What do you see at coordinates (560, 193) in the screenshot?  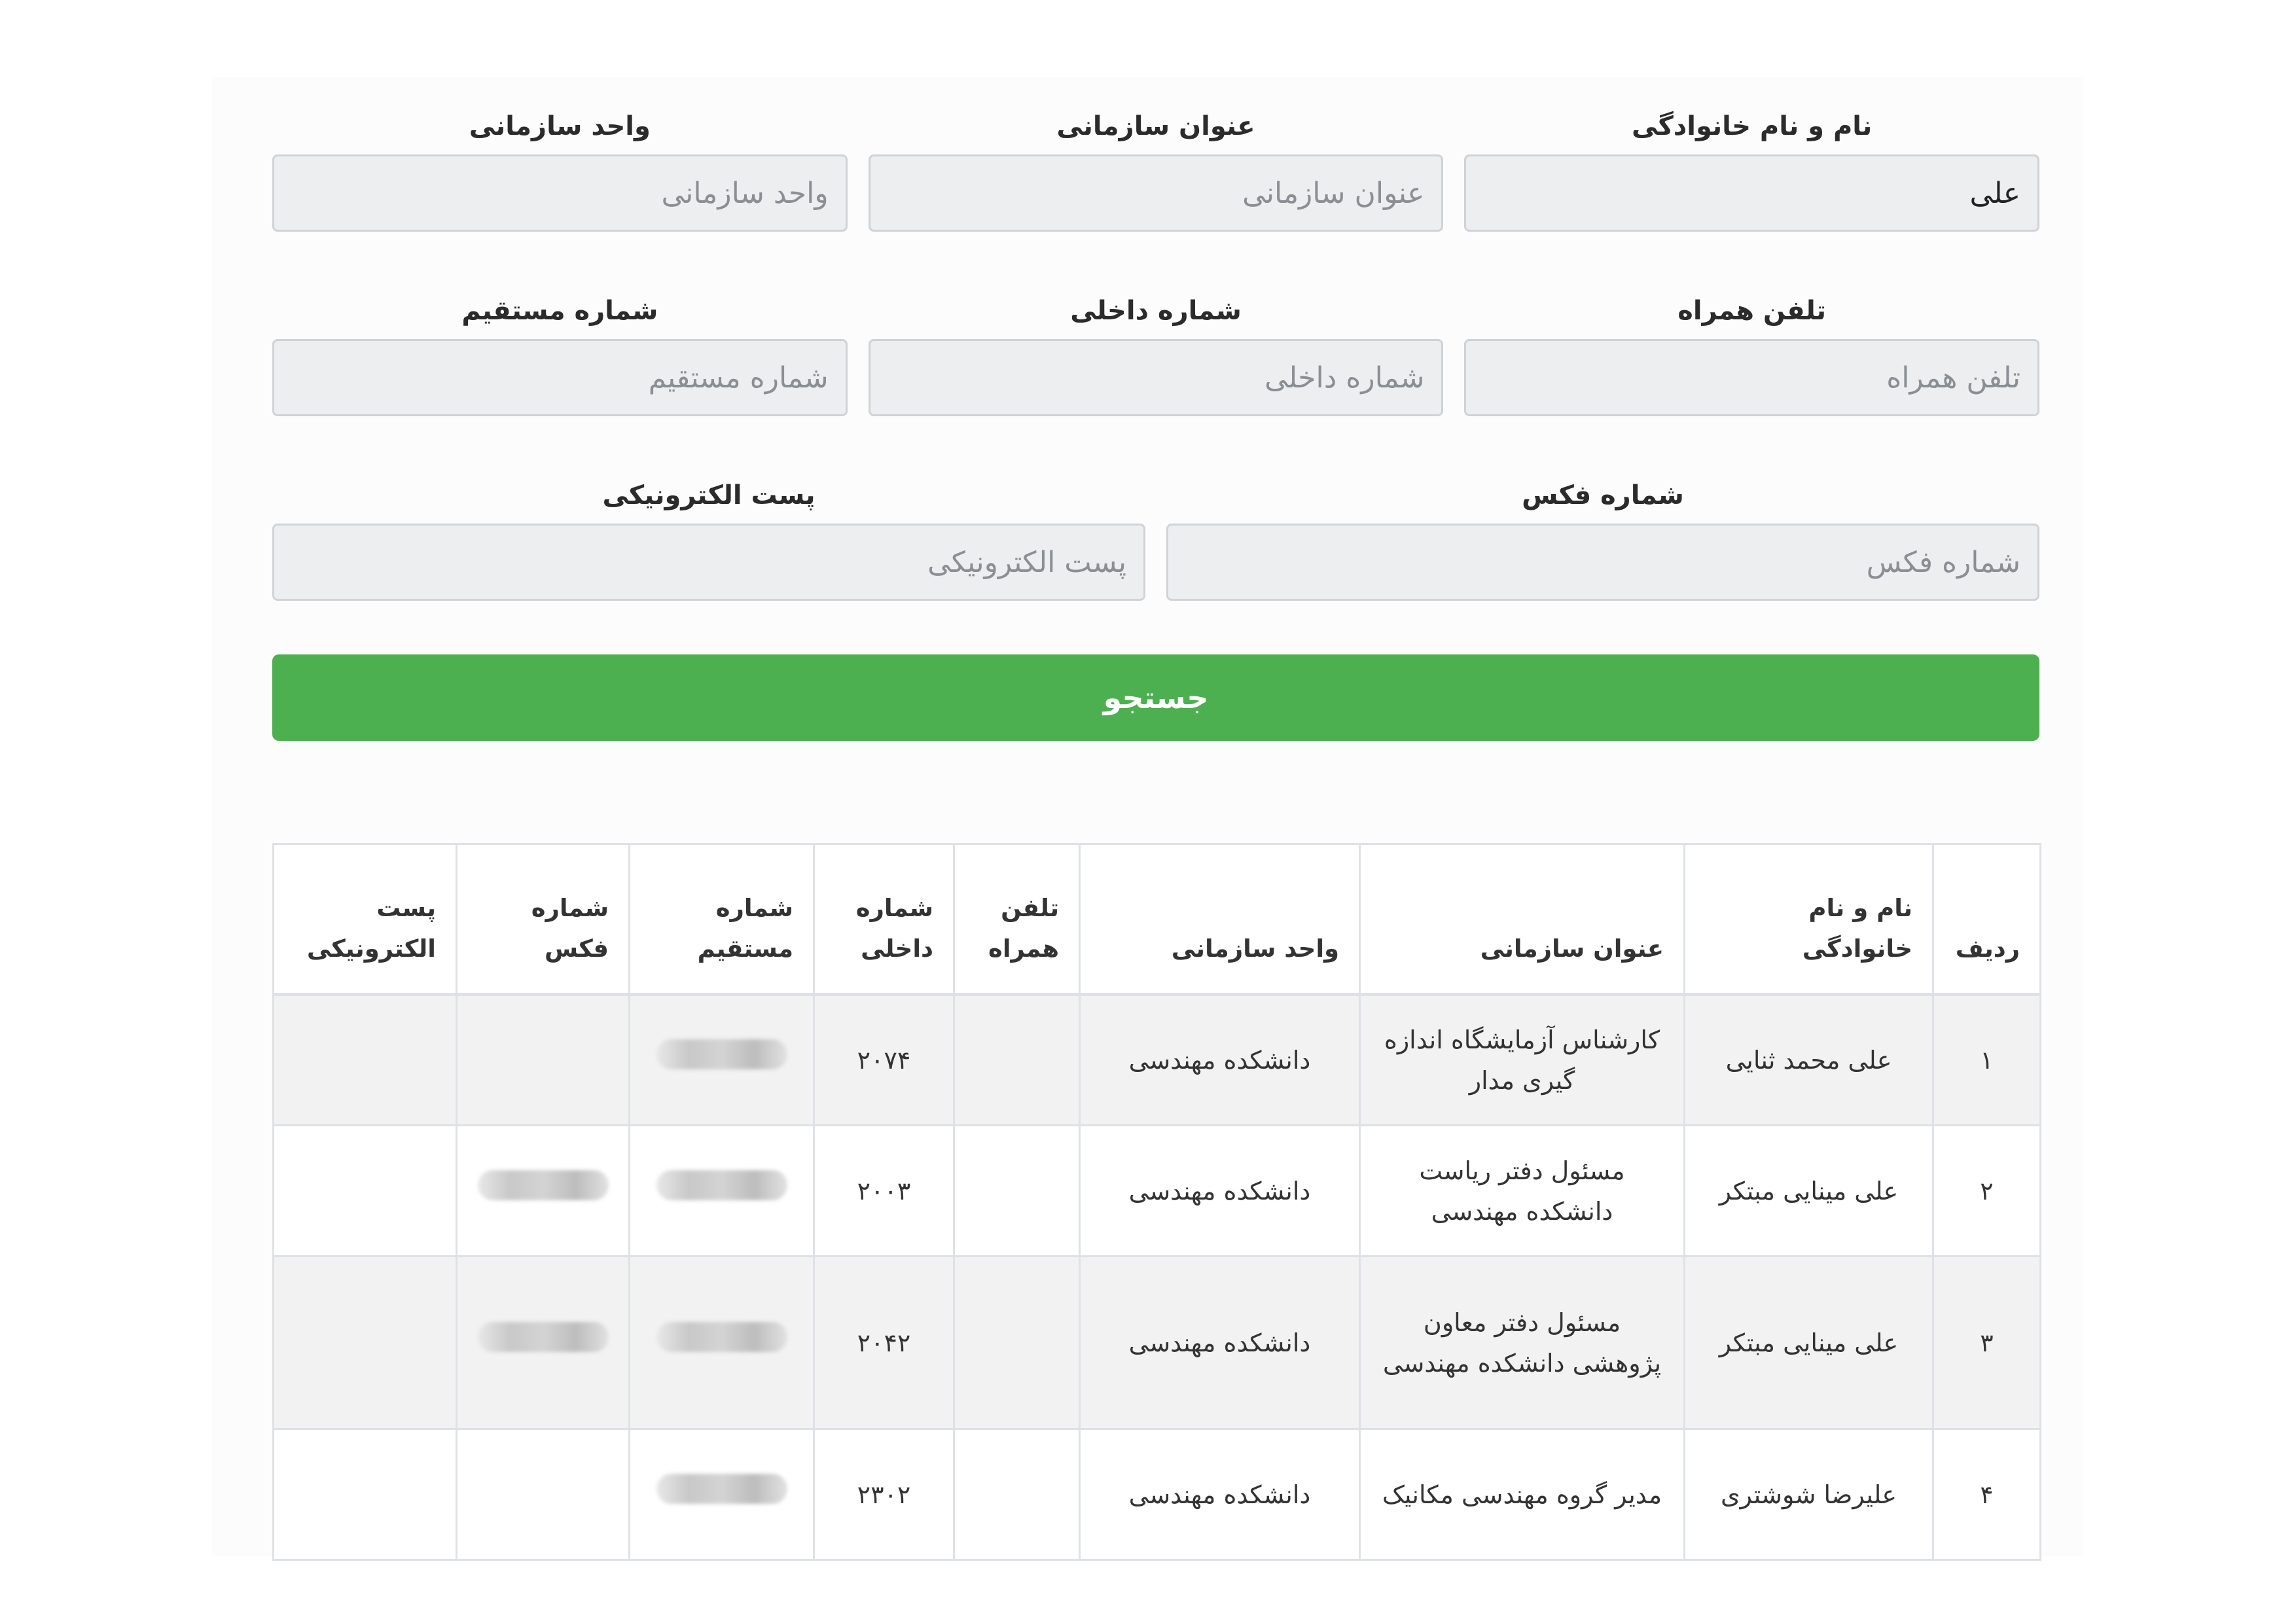 I see `org-unit-input` at bounding box center [560, 193].